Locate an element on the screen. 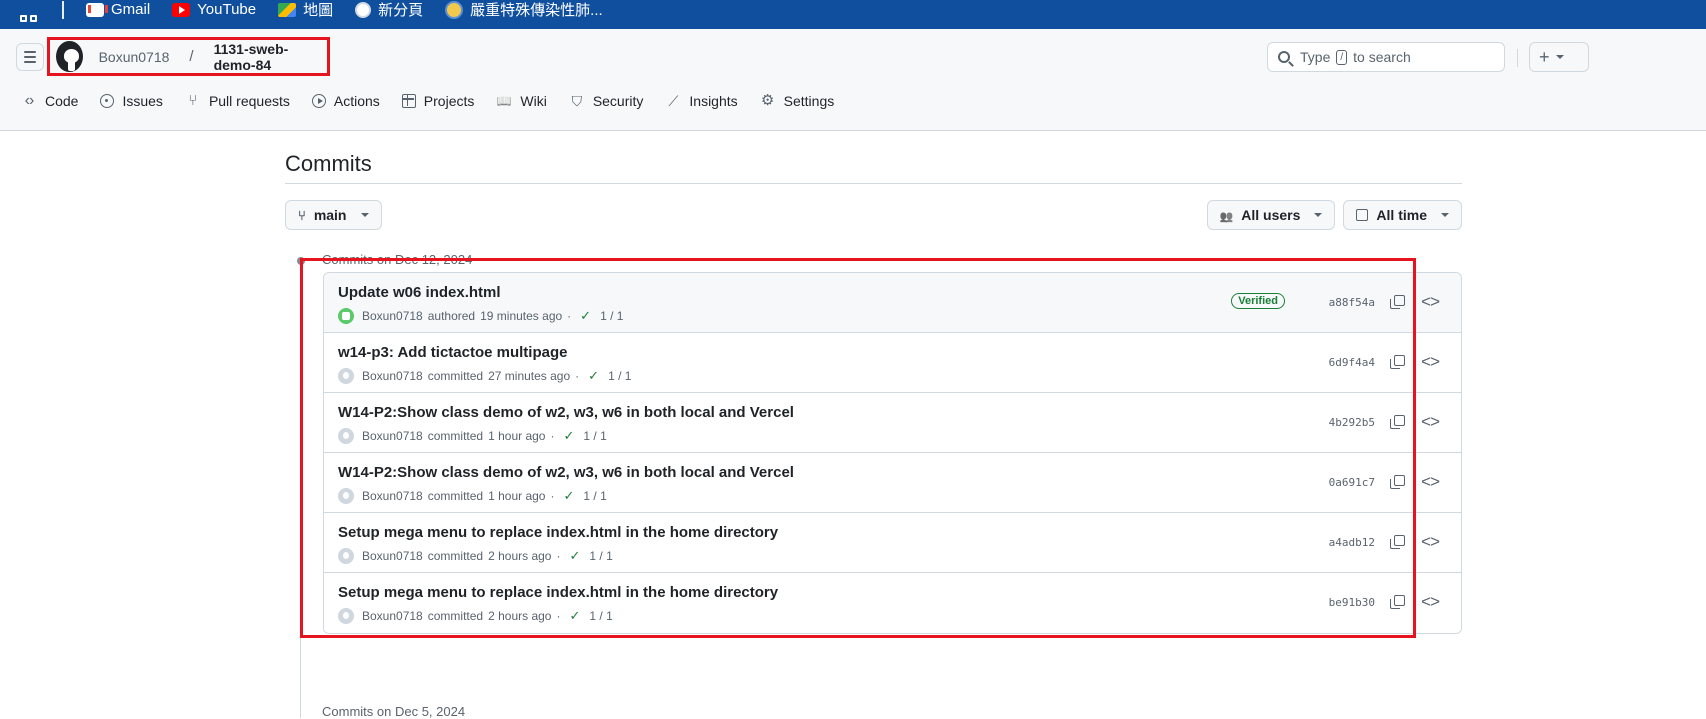  commit-sha-link: a88f54a is located at coordinates (1352, 302).